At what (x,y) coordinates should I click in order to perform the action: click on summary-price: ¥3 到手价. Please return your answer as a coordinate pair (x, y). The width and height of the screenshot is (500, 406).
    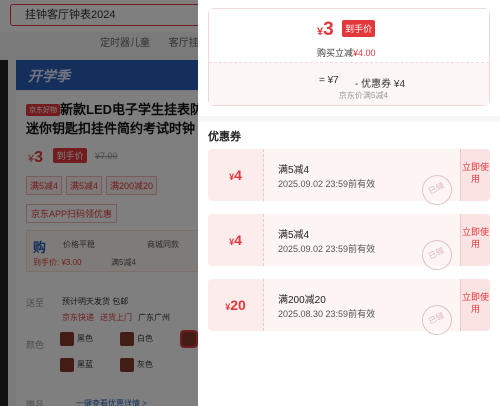
    Looking at the image, I should click on (346, 30).